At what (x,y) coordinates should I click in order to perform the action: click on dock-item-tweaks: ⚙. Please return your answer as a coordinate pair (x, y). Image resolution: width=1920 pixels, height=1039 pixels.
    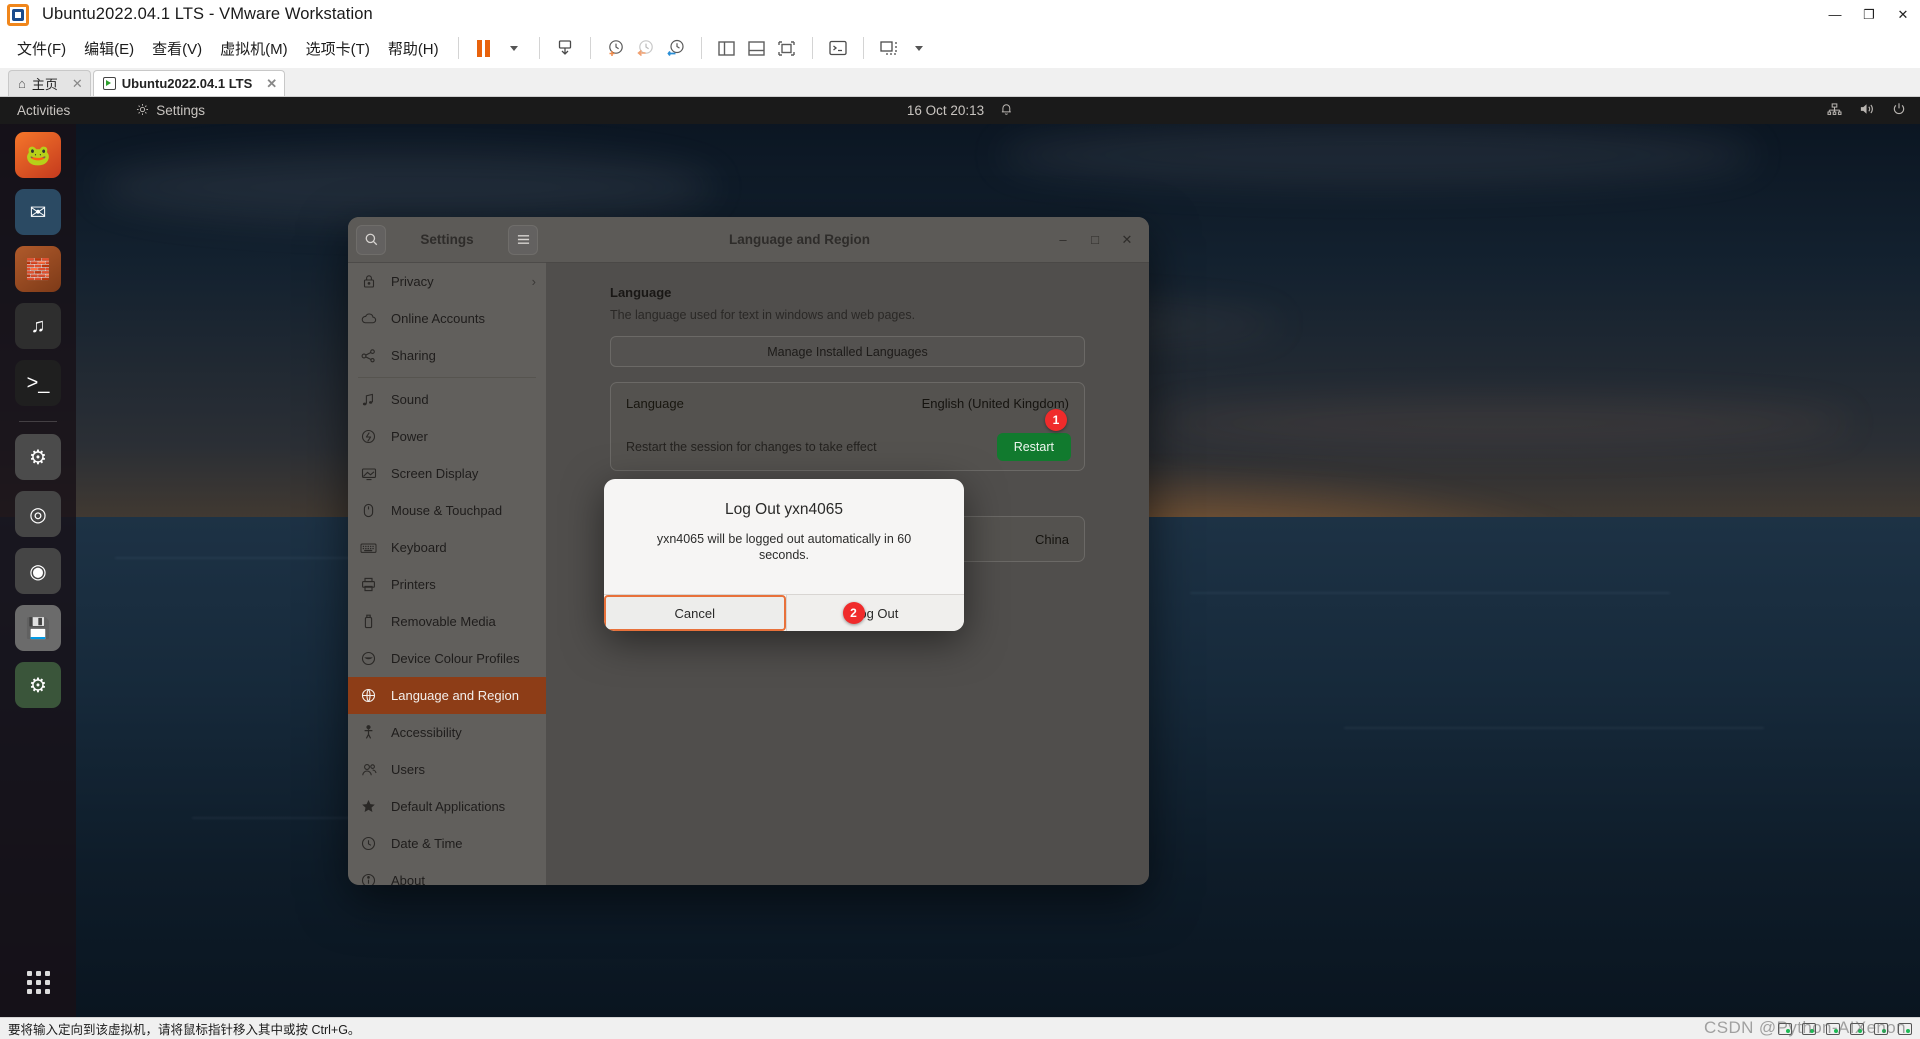
    Looking at the image, I should click on (38, 685).